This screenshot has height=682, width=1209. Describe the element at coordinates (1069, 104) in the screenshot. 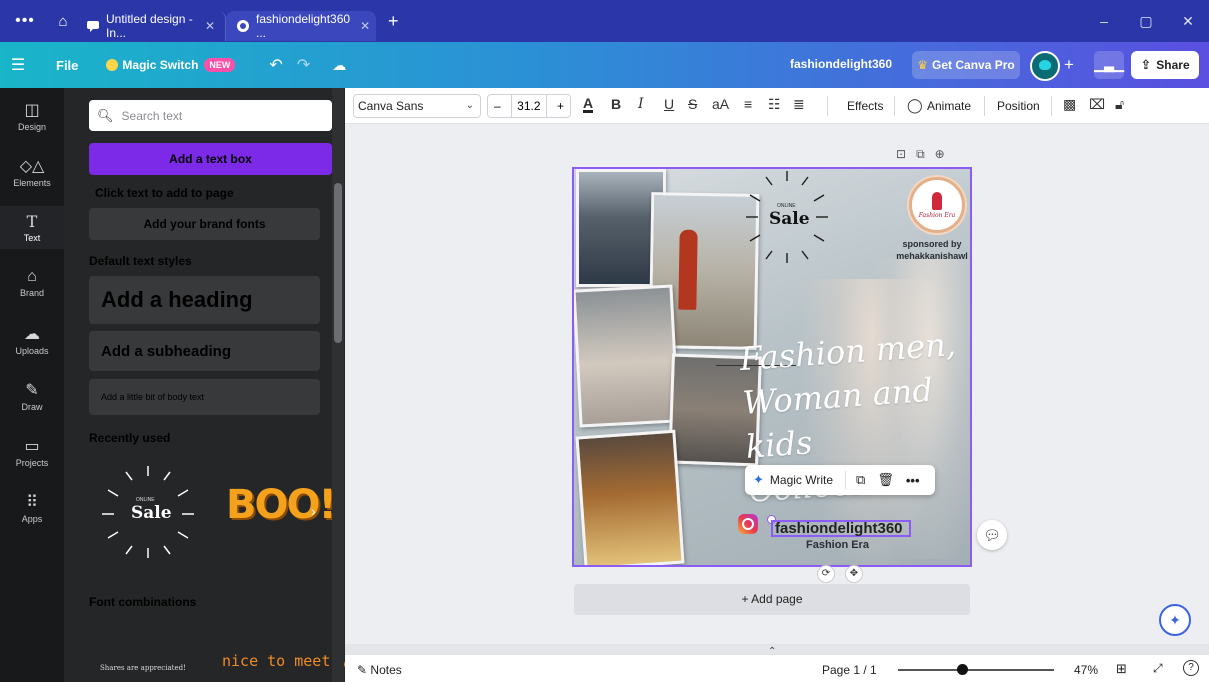

I see `transparency-icon: ▩` at that location.